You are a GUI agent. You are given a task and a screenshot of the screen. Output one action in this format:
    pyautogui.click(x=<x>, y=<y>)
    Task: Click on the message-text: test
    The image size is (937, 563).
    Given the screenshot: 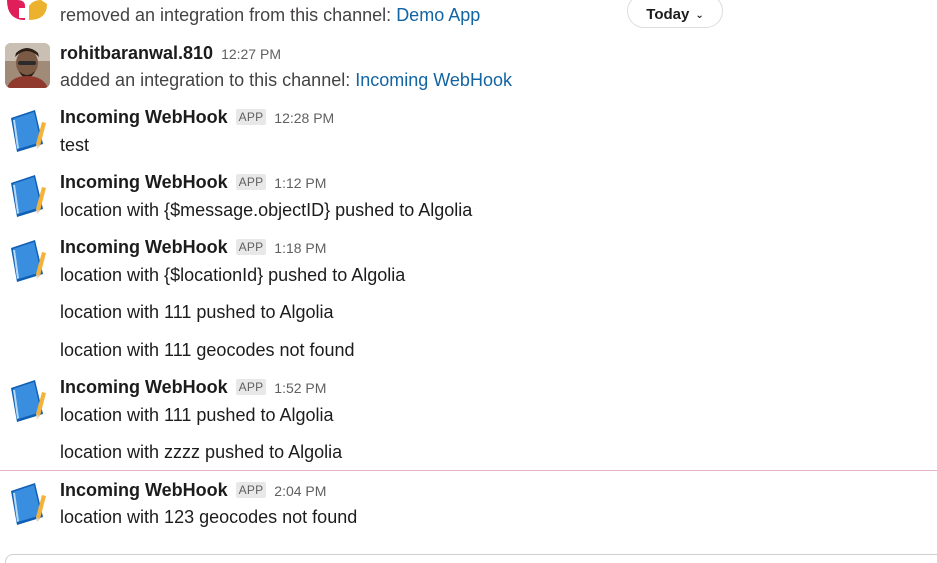 What is the action you would take?
    pyautogui.click(x=75, y=145)
    